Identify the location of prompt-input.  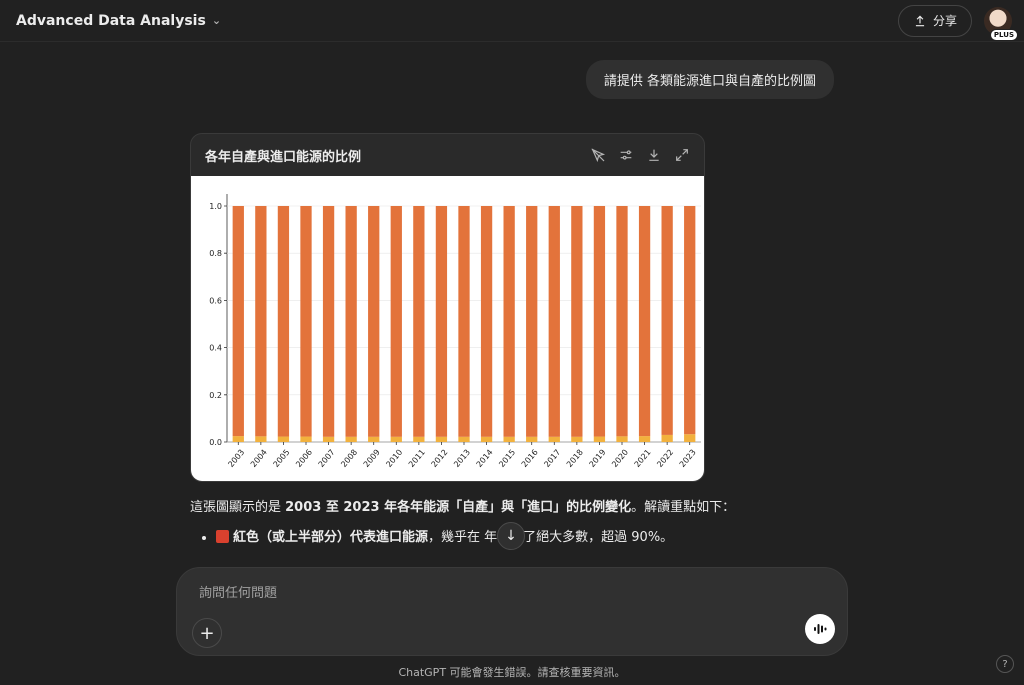
(499, 593).